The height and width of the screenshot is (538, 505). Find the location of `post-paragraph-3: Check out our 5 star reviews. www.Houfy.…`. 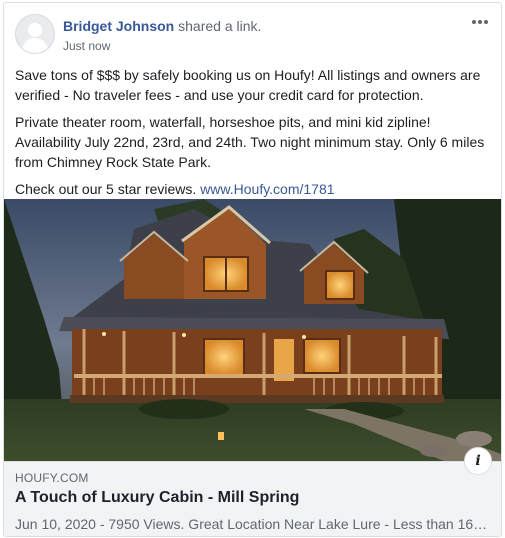

post-paragraph-3: Check out our 5 star reviews. www.Houfy.… is located at coordinates (254, 189).